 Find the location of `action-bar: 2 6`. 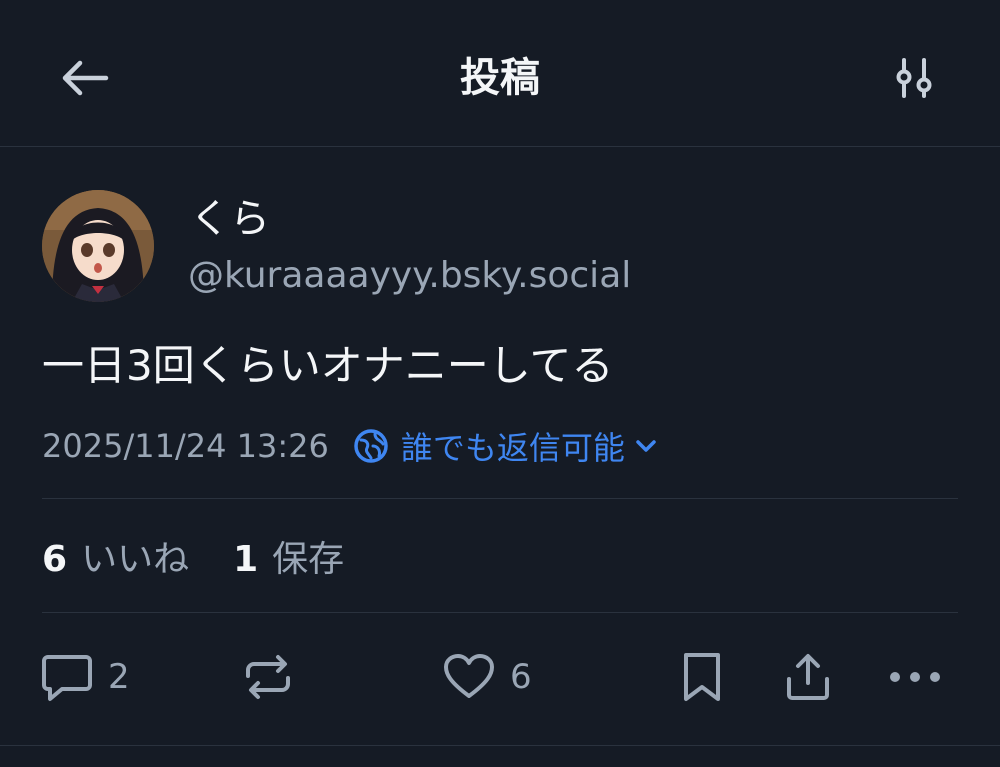

action-bar: 2 6 is located at coordinates (500, 677).